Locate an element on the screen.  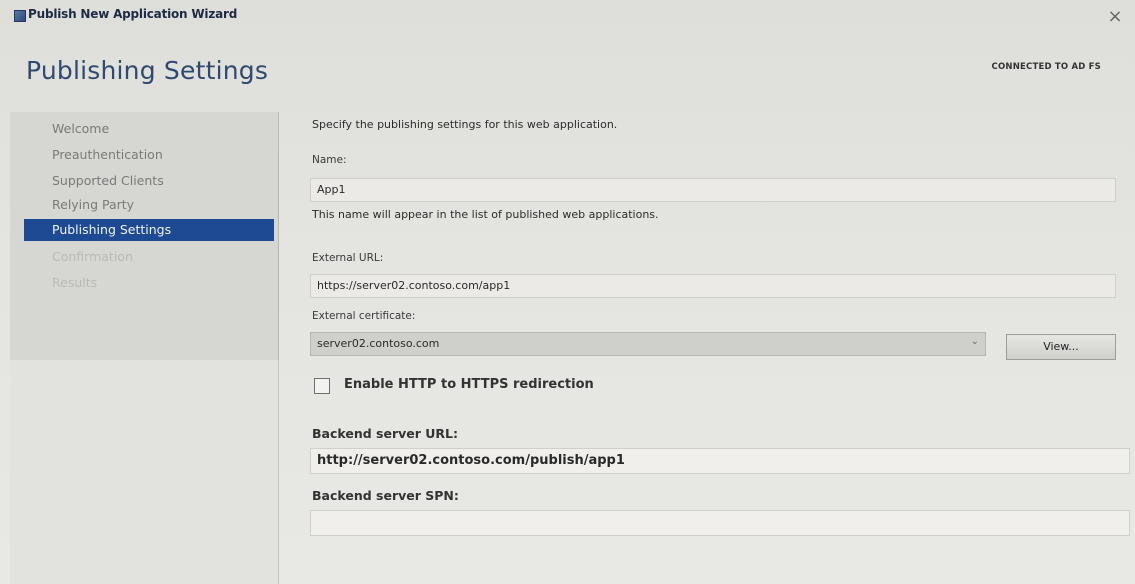
backend-url-label: Backend server URL: is located at coordinates (385, 433).